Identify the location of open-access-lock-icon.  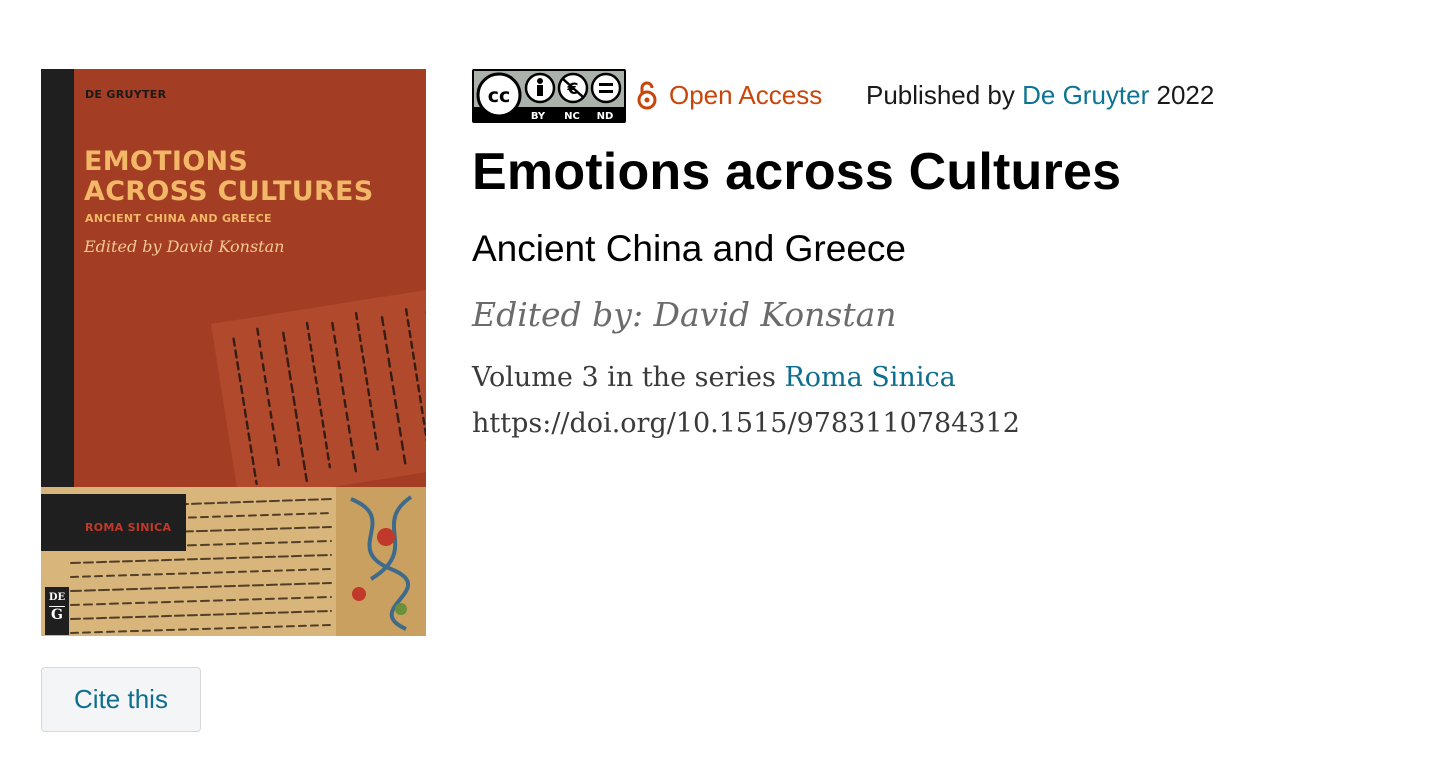
(647, 95).